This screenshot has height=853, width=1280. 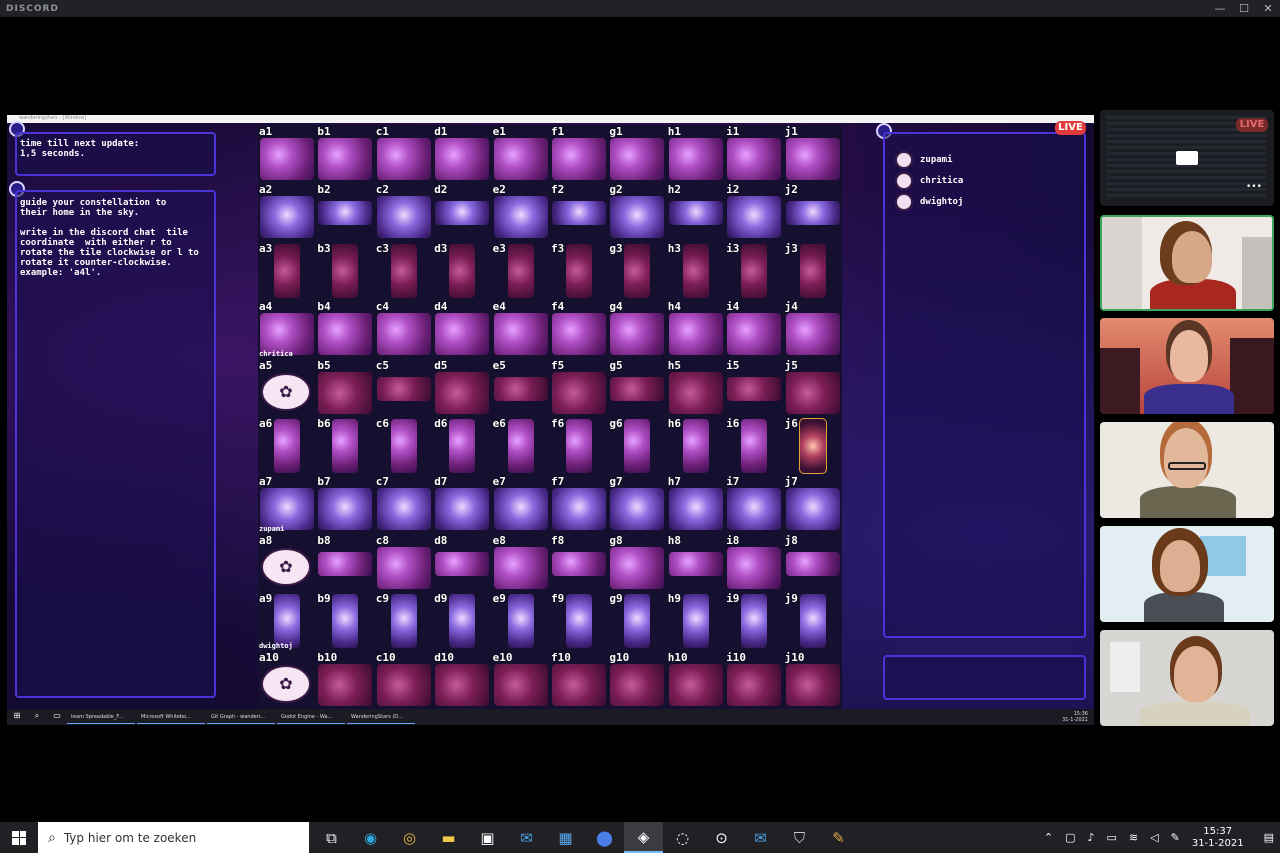 I want to click on board-cell-g8: g8, so click(x=637, y=563).